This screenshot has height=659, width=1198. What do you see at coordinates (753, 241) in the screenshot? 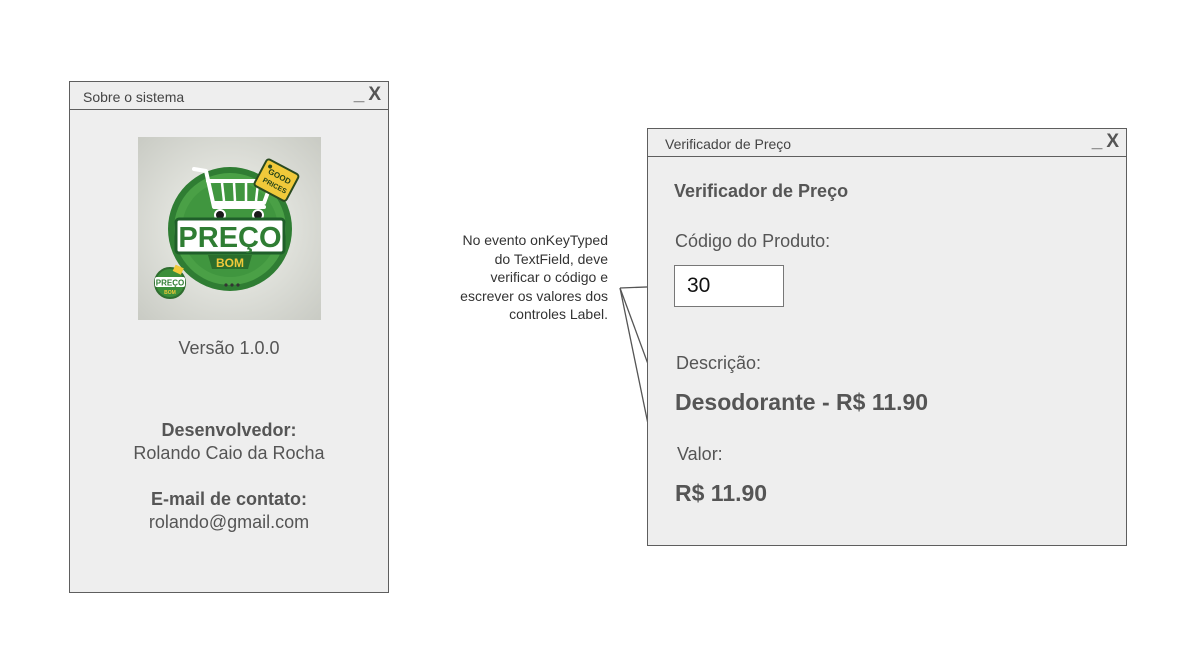
I see `code-label: Código do Produto:` at bounding box center [753, 241].